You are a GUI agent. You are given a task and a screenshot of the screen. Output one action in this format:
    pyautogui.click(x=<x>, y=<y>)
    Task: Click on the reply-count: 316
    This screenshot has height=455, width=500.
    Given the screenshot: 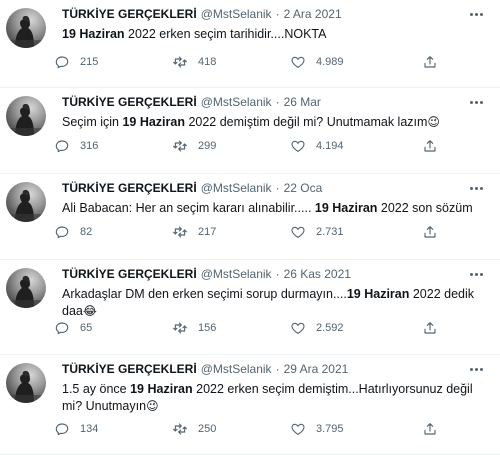 What is the action you would take?
    pyautogui.click(x=89, y=146)
    